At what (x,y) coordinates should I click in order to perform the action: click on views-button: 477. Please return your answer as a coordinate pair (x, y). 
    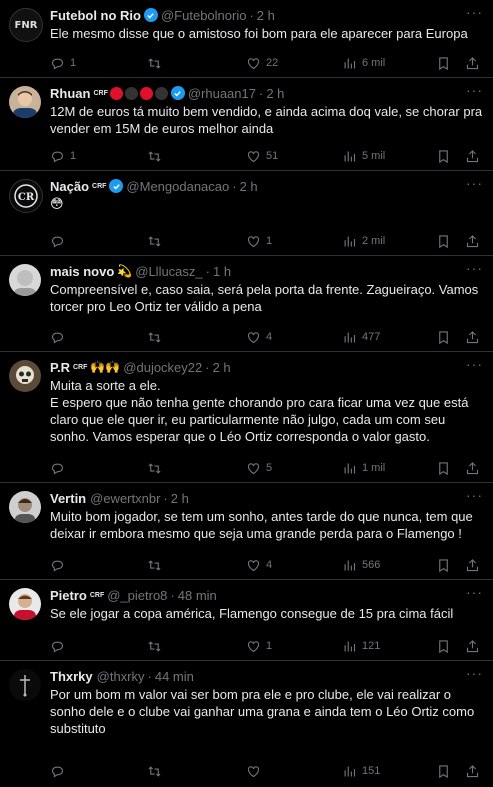
    Looking at the image, I should click on (361, 337).